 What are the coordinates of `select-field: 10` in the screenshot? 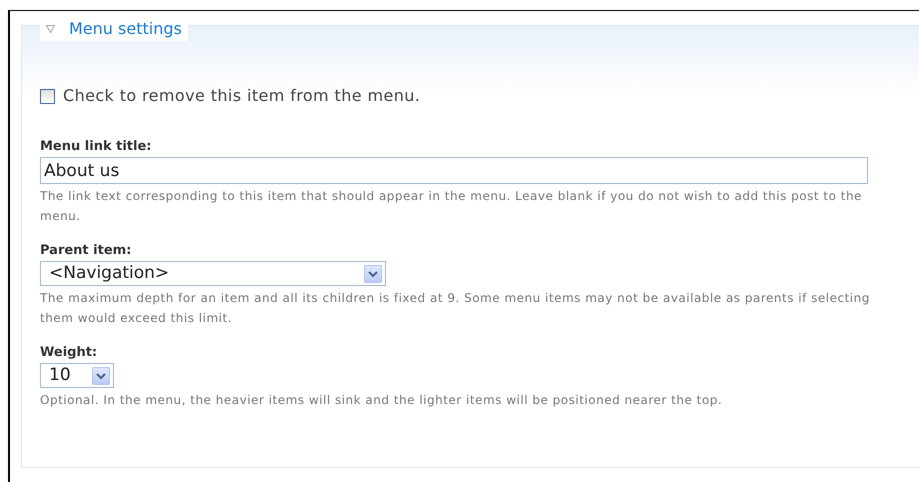 It's located at (77, 375).